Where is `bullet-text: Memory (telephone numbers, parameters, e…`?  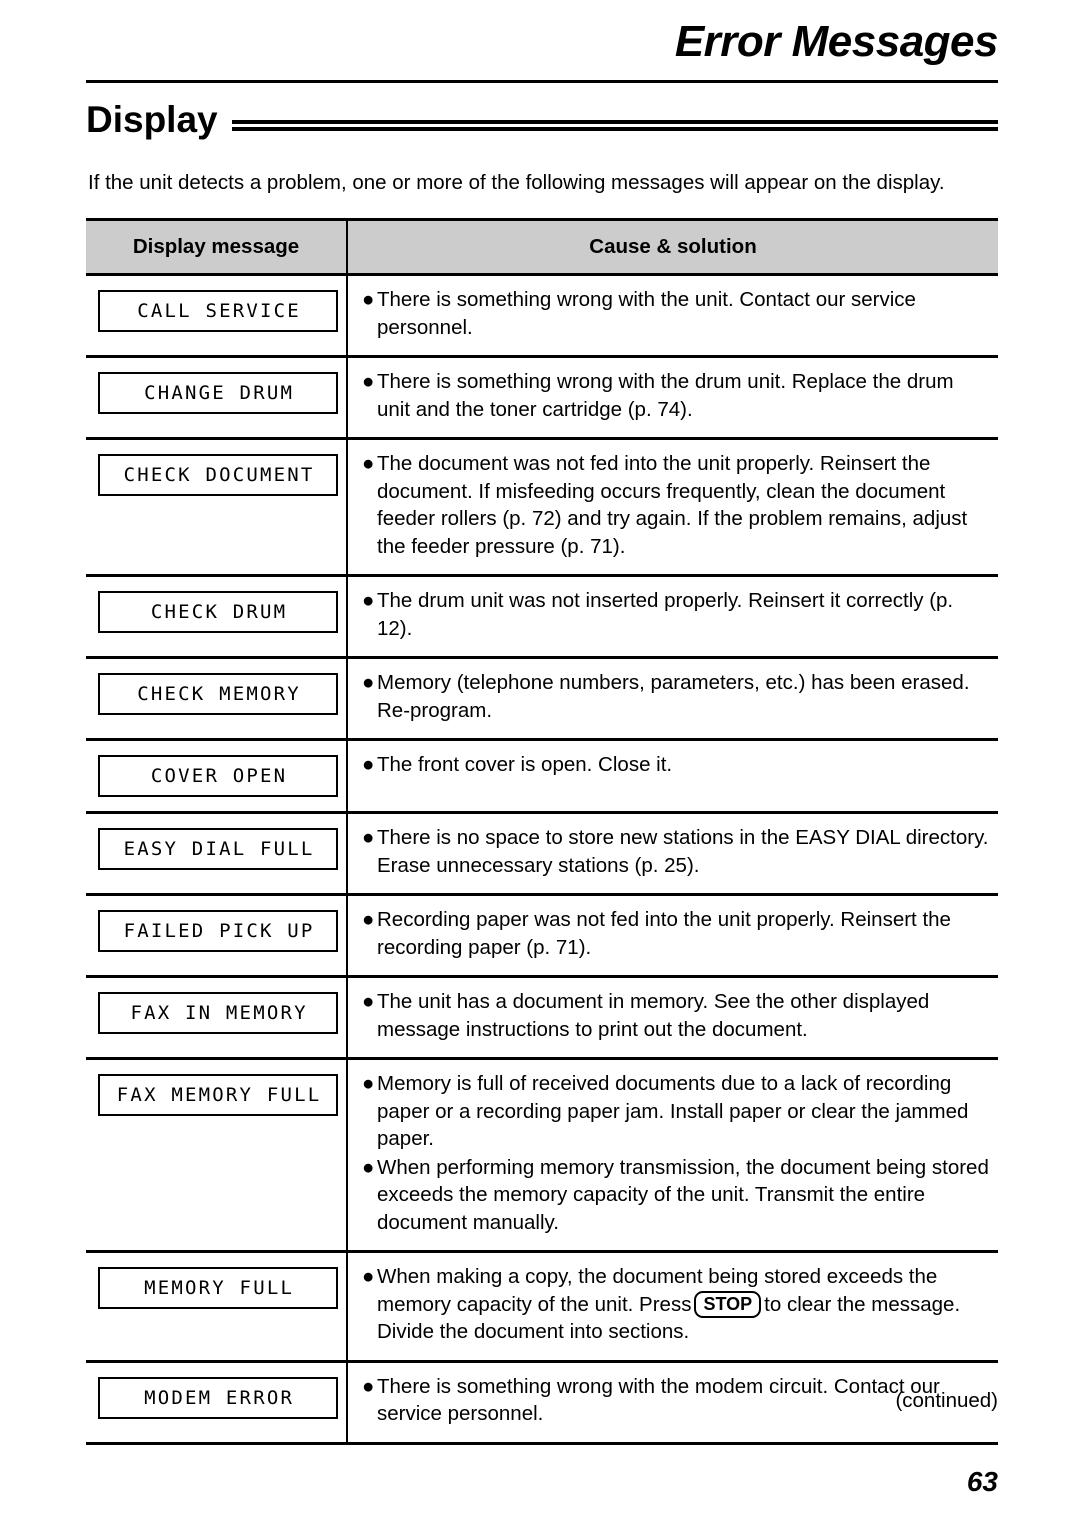
bullet-text: Memory (telephone numbers, parameters, e… is located at coordinates (673, 696).